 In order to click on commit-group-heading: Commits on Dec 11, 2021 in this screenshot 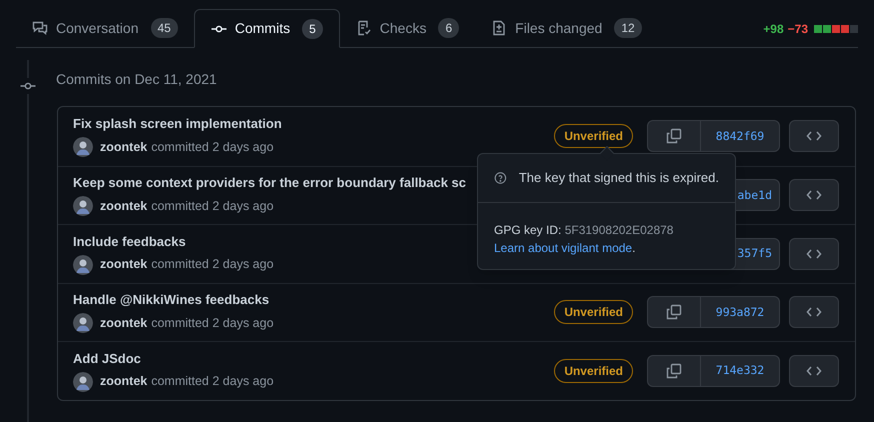, I will do `click(137, 79)`.